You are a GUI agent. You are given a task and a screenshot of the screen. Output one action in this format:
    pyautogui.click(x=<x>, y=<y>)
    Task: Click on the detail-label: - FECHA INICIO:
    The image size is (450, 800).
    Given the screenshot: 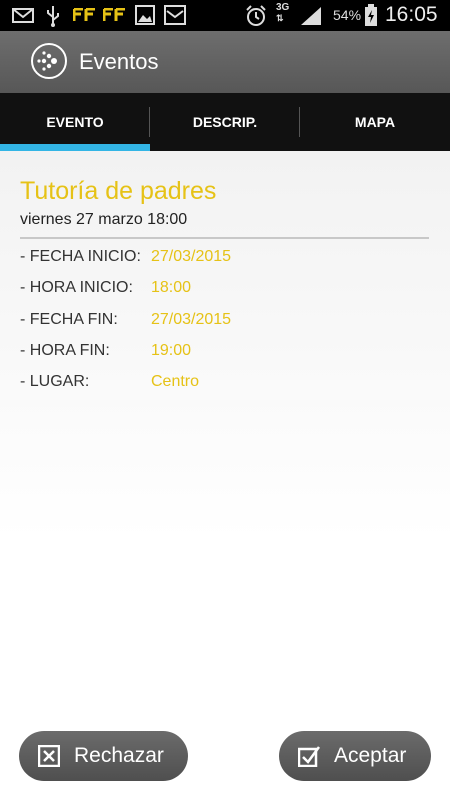 What is the action you would take?
    pyautogui.click(x=80, y=256)
    